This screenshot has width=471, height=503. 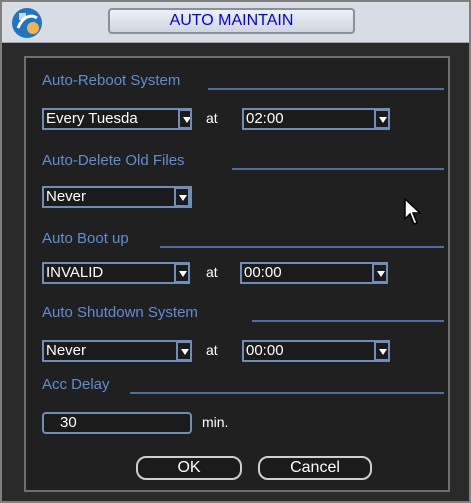 I want to click on auto-shutdown-at-label: at, so click(x=212, y=350).